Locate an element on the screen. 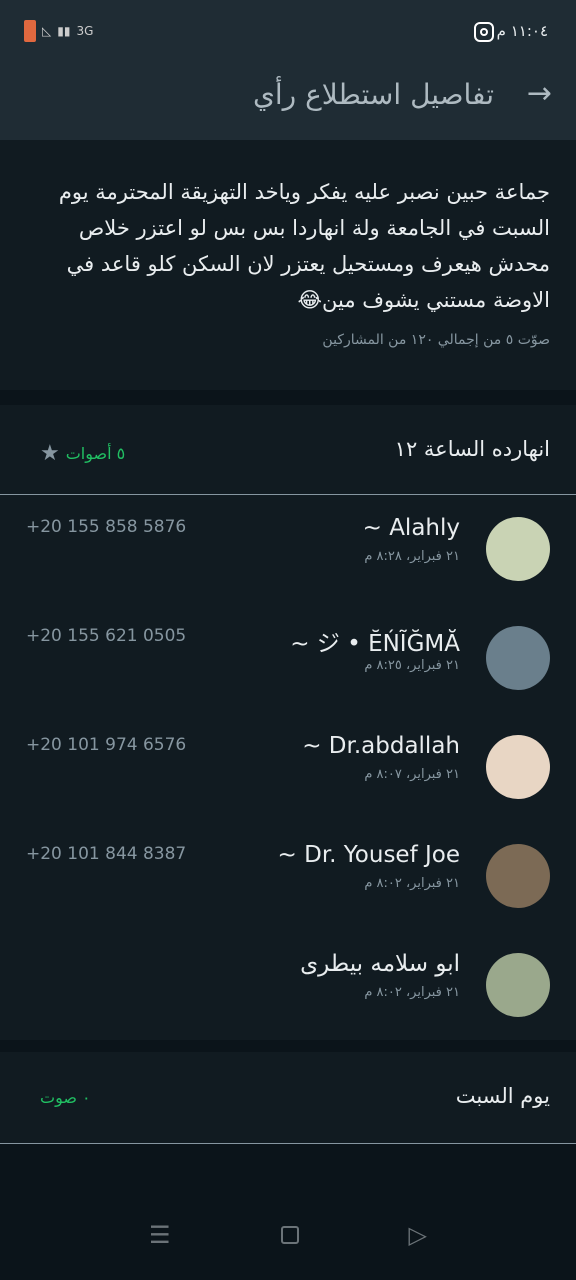 The height and width of the screenshot is (1280, 576). option-label: انهارده الساعة ١٢ is located at coordinates (472, 449).